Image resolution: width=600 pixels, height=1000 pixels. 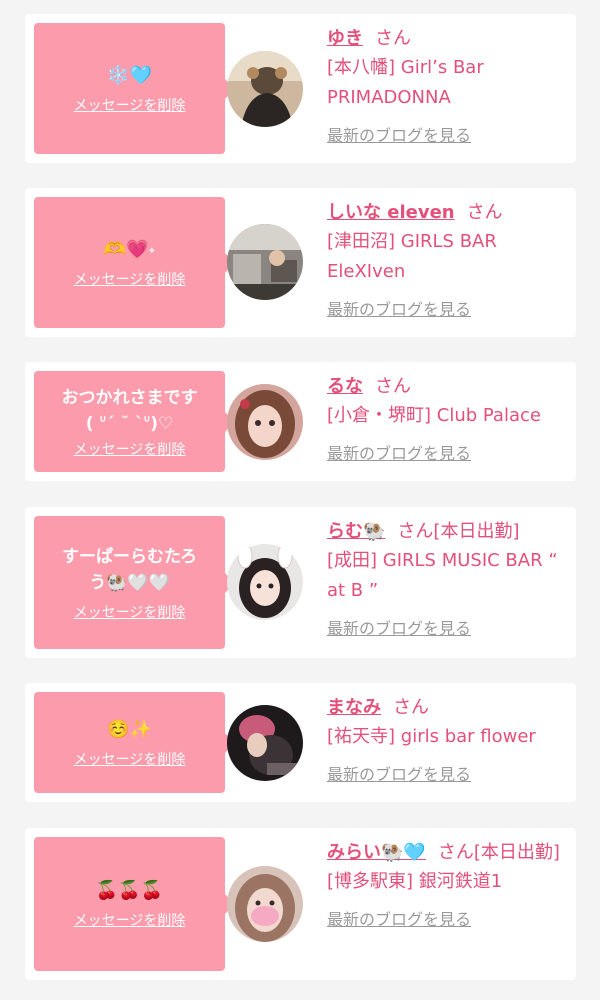 What do you see at coordinates (442, 575) in the screenshot?
I see `shop-name: [成田] GIRLS MUSIC BAR “ at B ”` at bounding box center [442, 575].